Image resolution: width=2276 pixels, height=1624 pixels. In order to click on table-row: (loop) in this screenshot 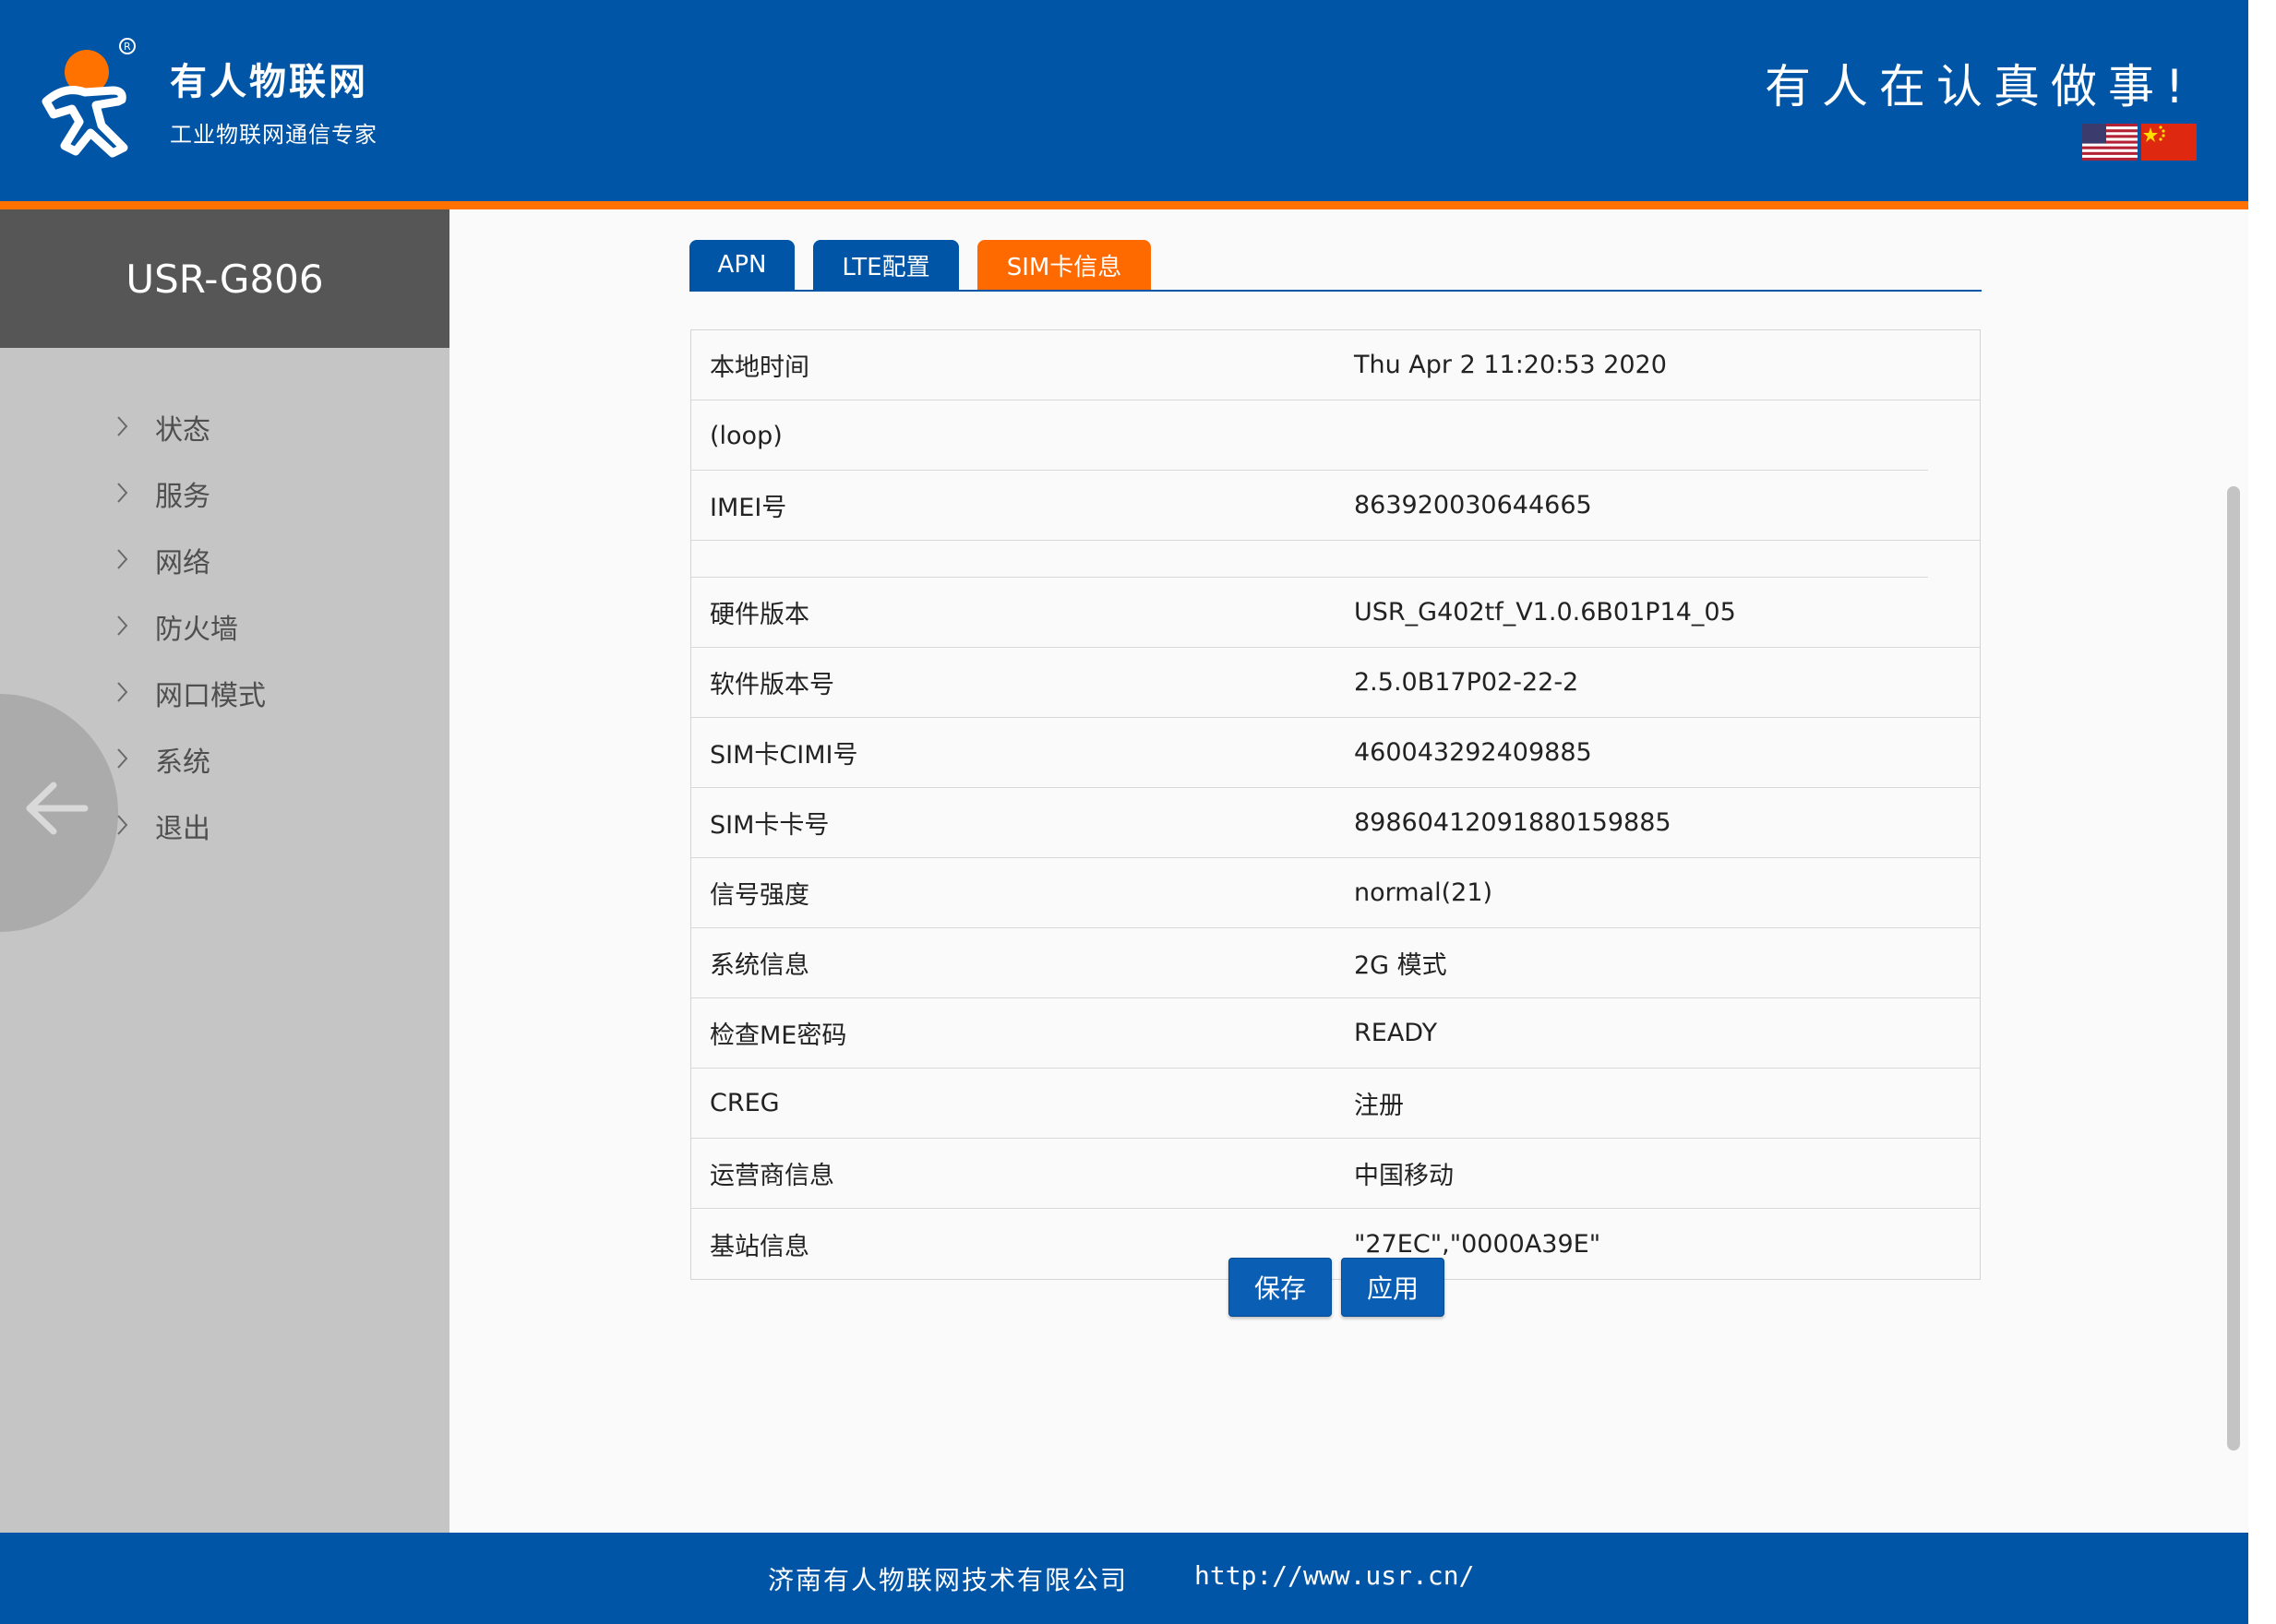, I will do `click(1335, 435)`.